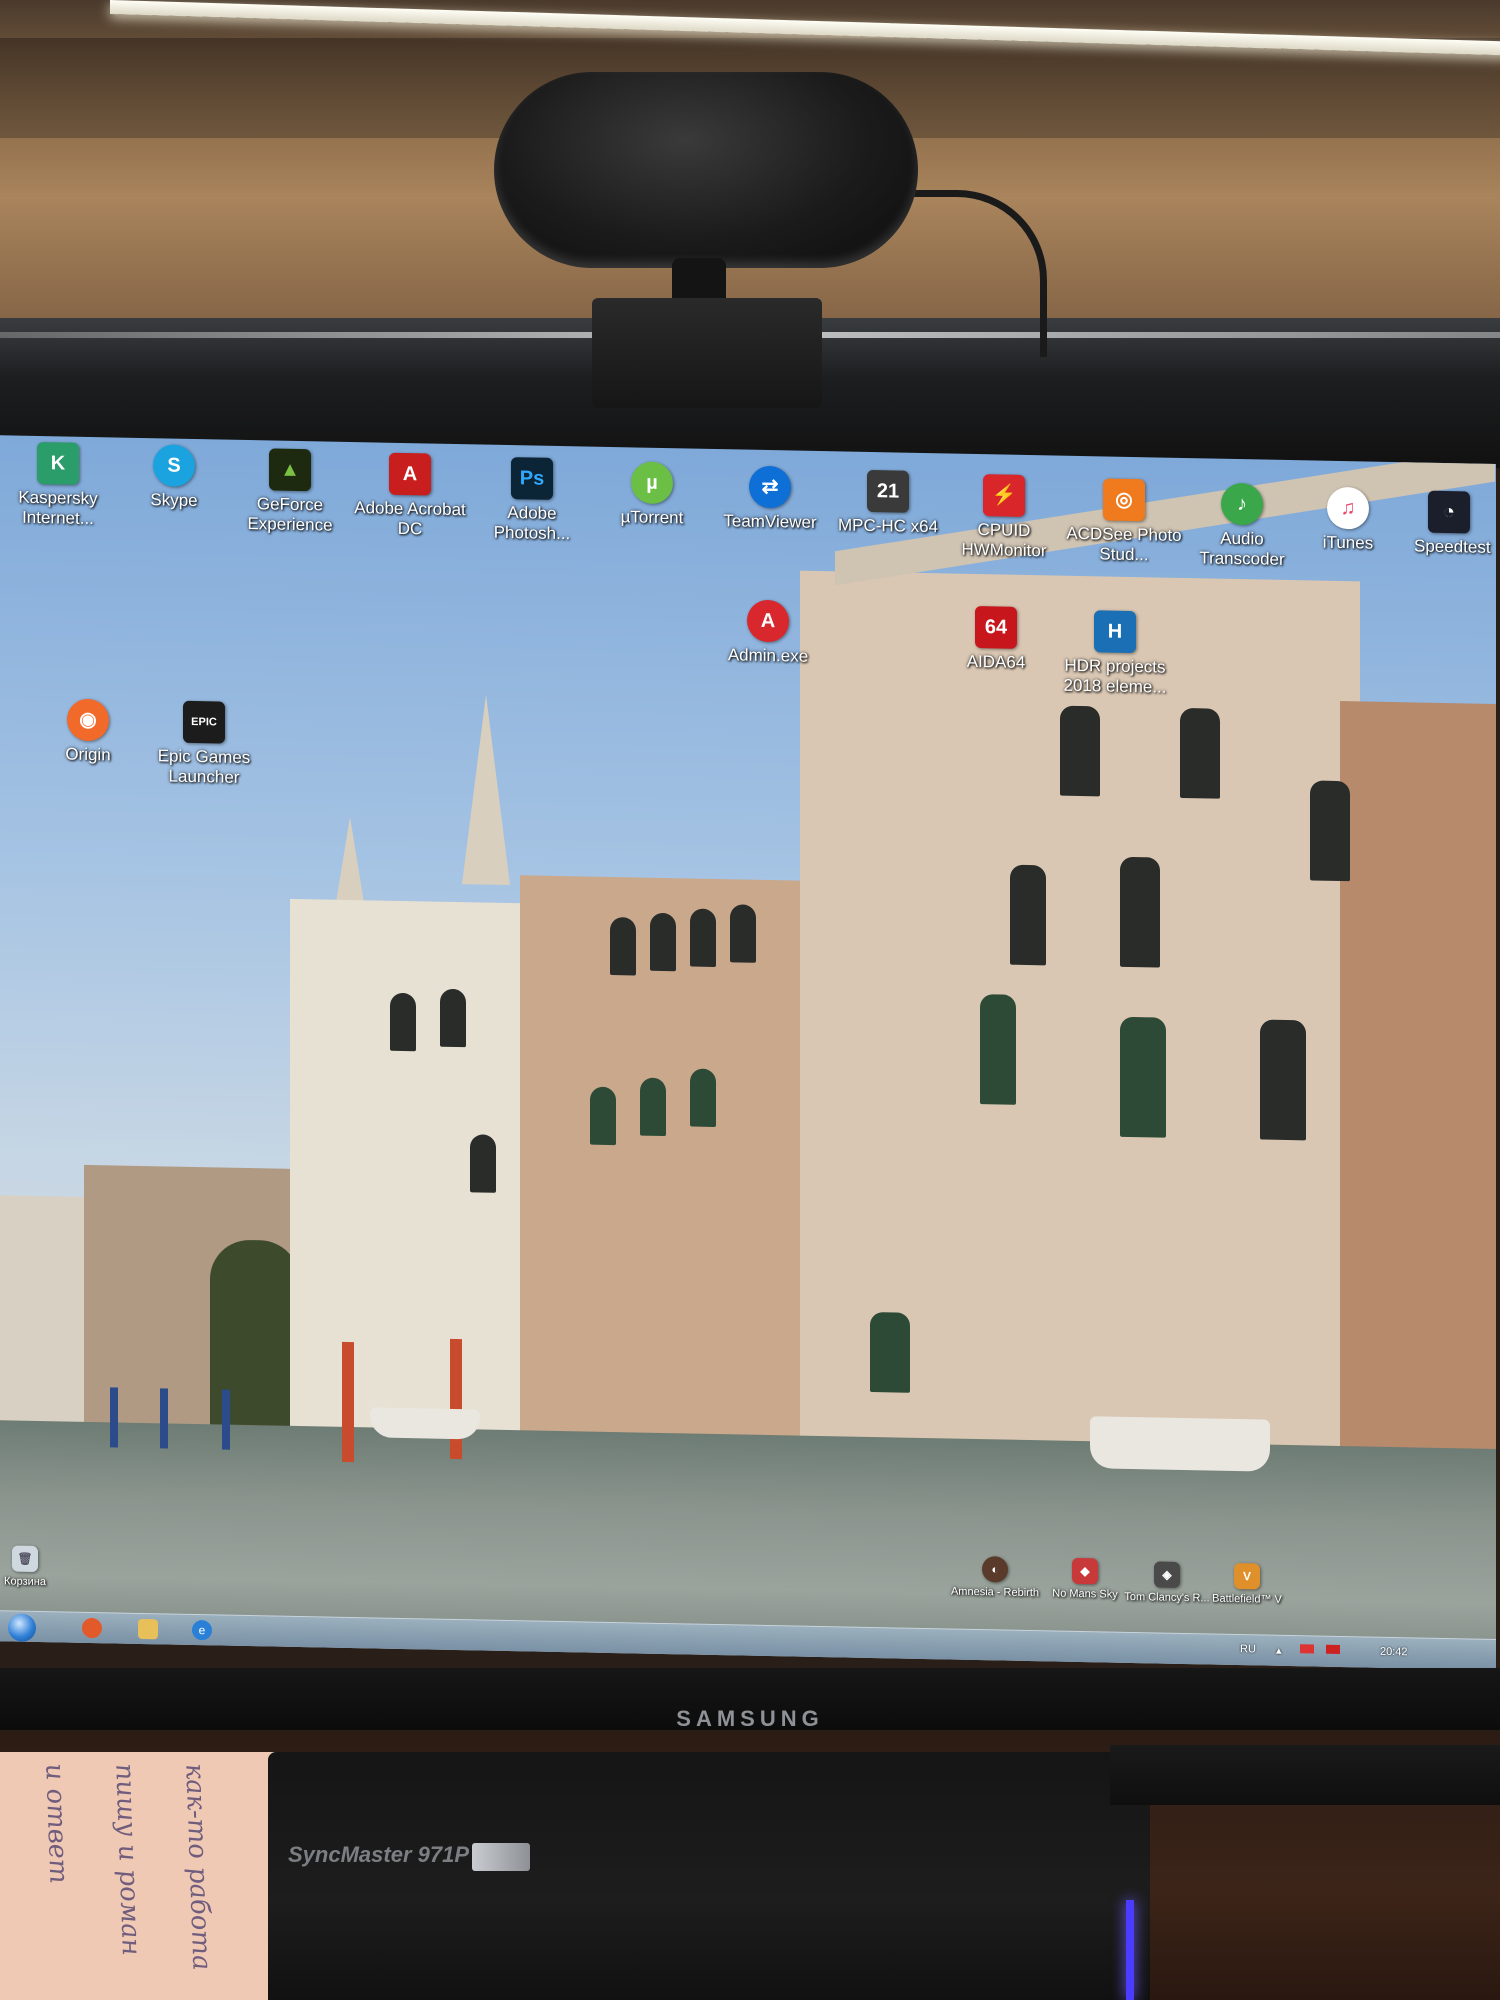 Image resolution: width=1500 pixels, height=2000 pixels. Describe the element at coordinates (1124, 500) in the screenshot. I see `acdsee-icon: ◎` at that location.